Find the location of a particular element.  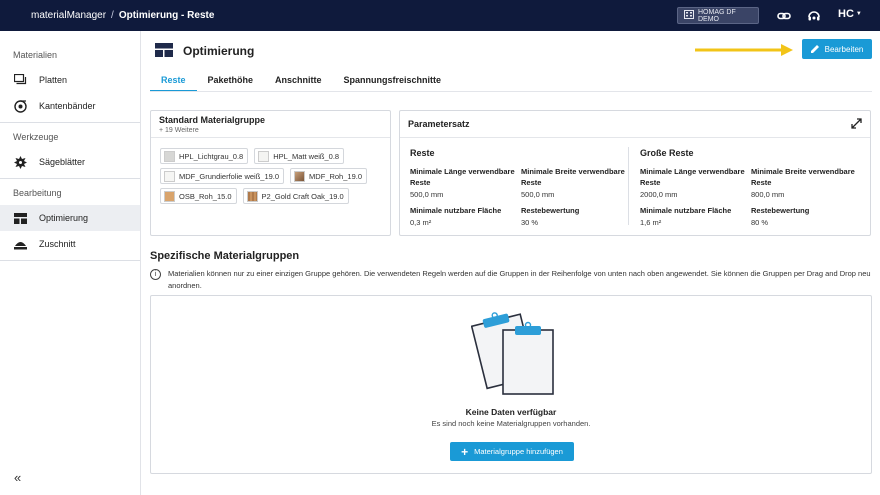

add-material-group-button: + Materialgruppe hinzufügen is located at coordinates (512, 451).